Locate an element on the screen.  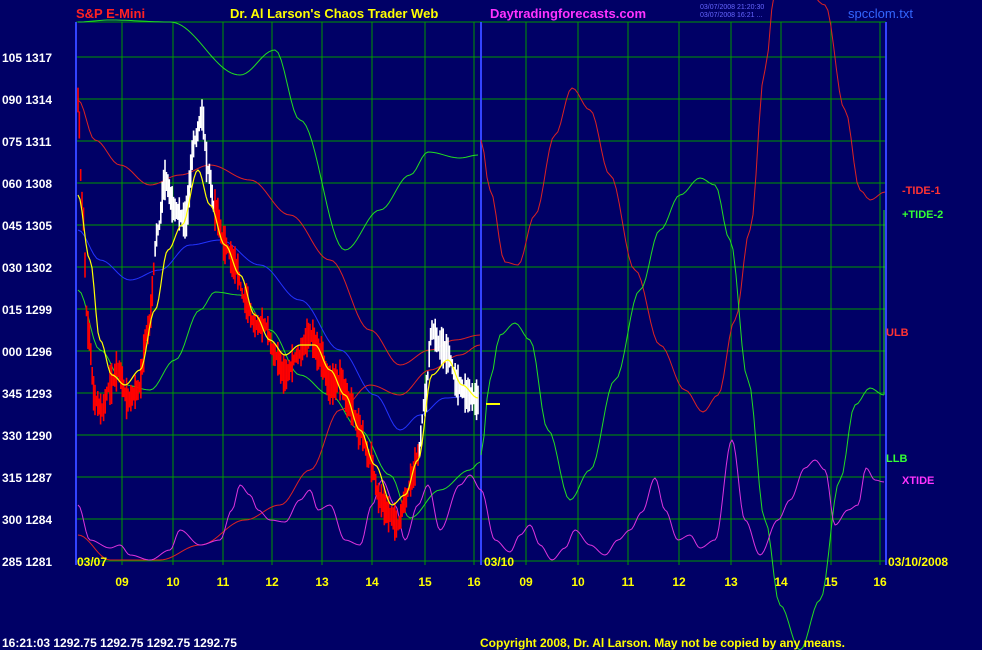
y-tick-label: 345 1293 is located at coordinates (27, 394).